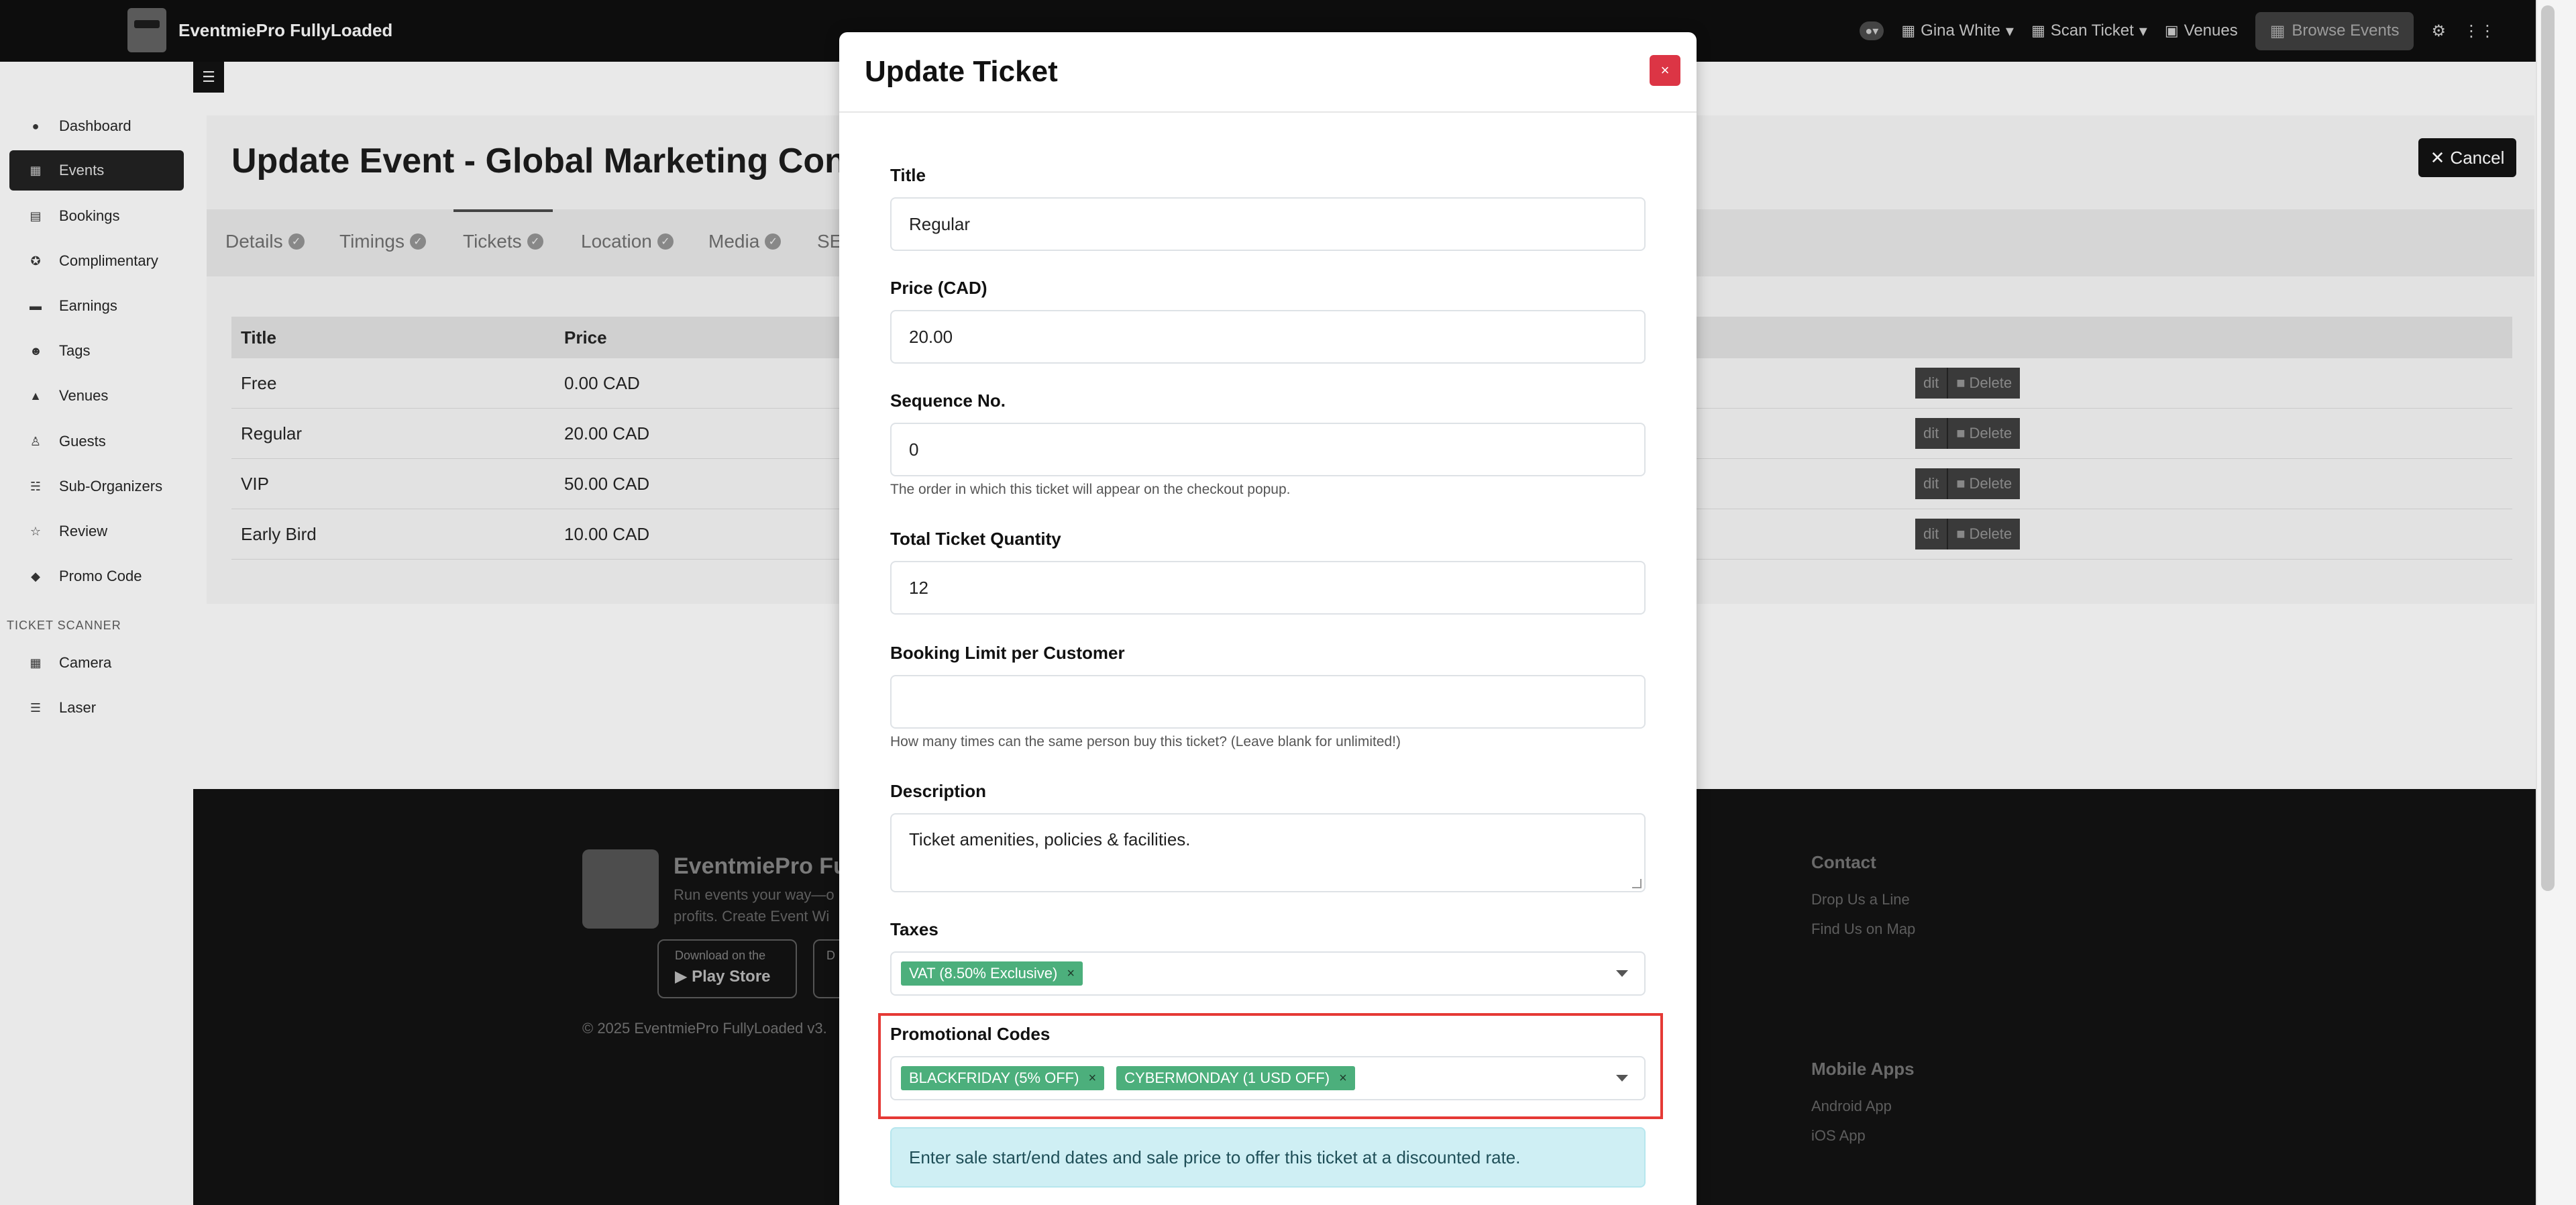 This screenshot has width=2576, height=1205. I want to click on cancel-button: ✕ Cancel, so click(2467, 157).